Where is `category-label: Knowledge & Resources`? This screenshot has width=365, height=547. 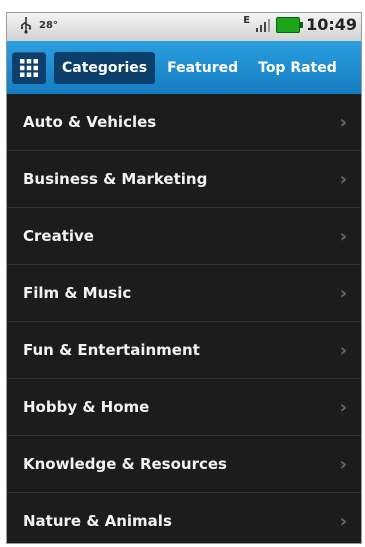
category-label: Knowledge & Resources is located at coordinates (125, 464).